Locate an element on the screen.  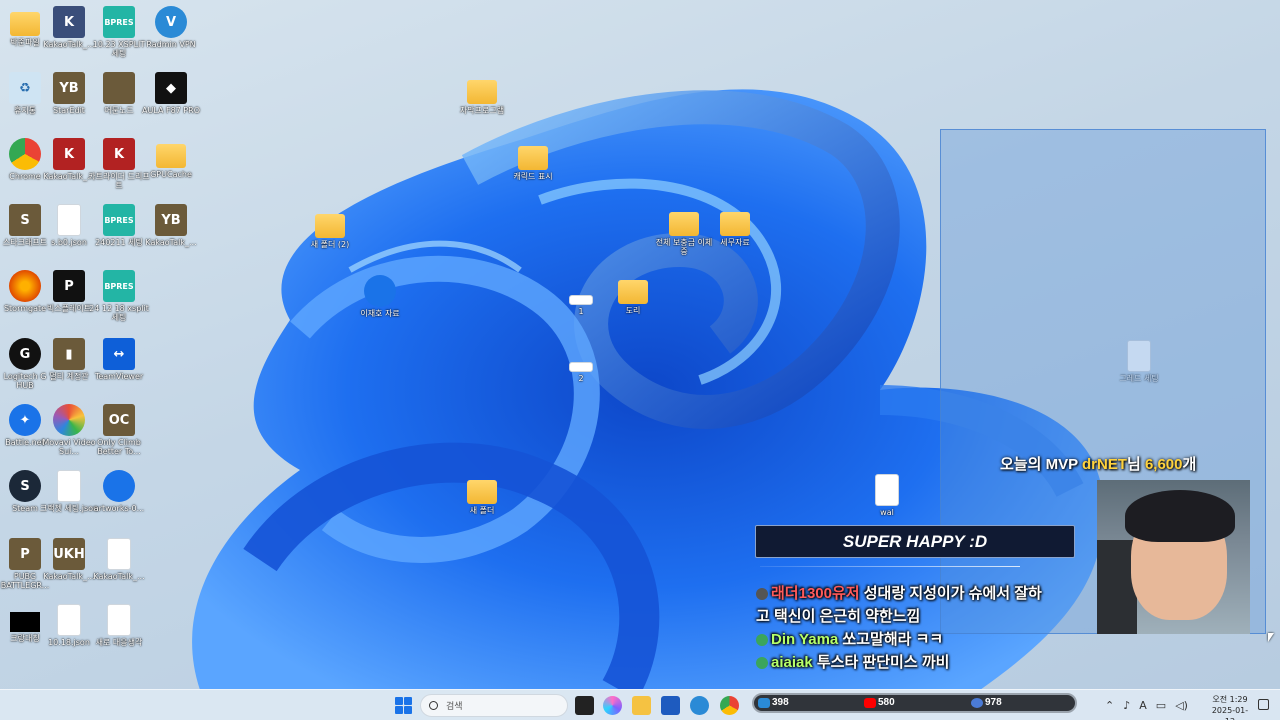
chat-message: aiaiak 투스타 판단미스 까비 is located at coordinates (921, 662).